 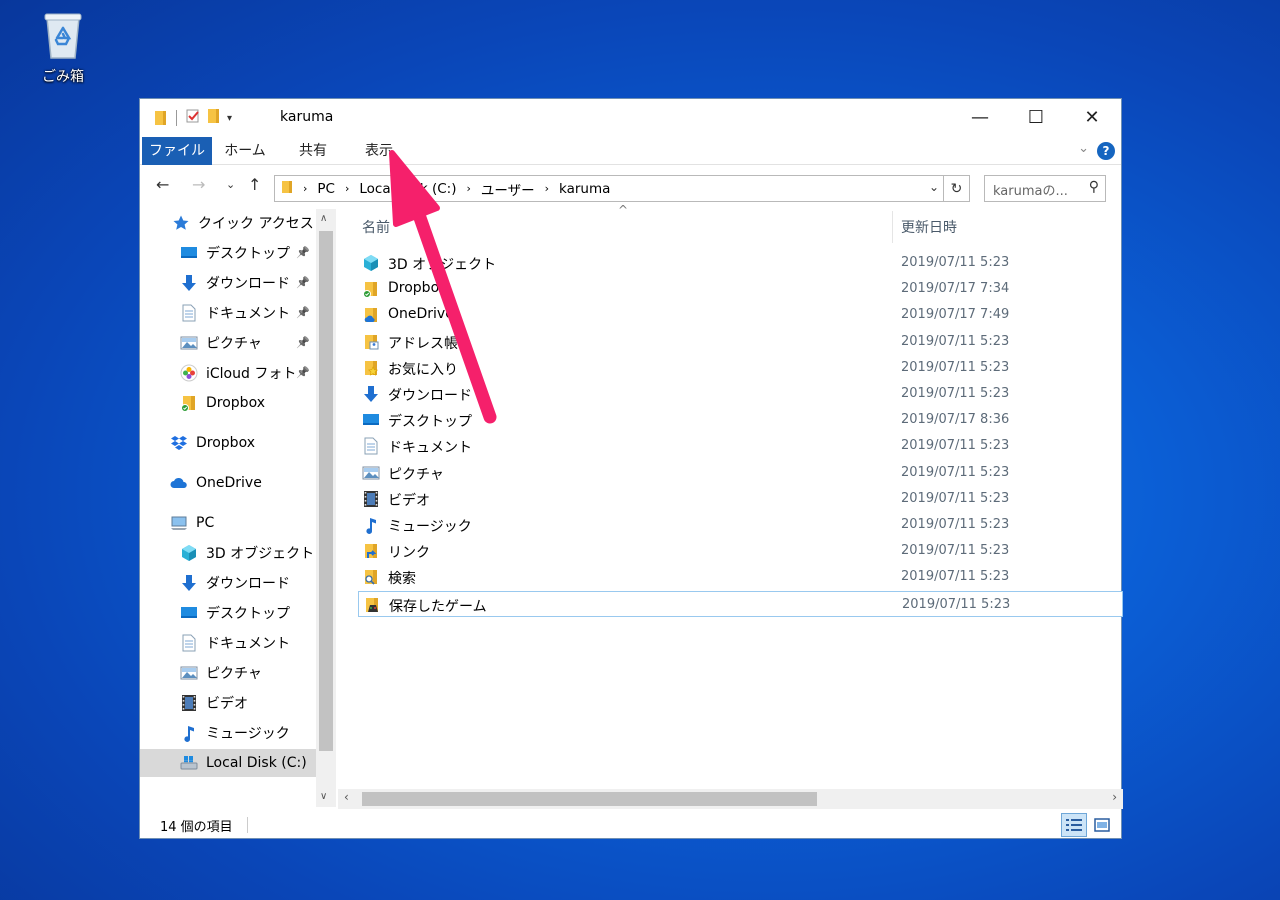 What do you see at coordinates (245, 151) in the screenshot?
I see `tab-home: ホーム` at bounding box center [245, 151].